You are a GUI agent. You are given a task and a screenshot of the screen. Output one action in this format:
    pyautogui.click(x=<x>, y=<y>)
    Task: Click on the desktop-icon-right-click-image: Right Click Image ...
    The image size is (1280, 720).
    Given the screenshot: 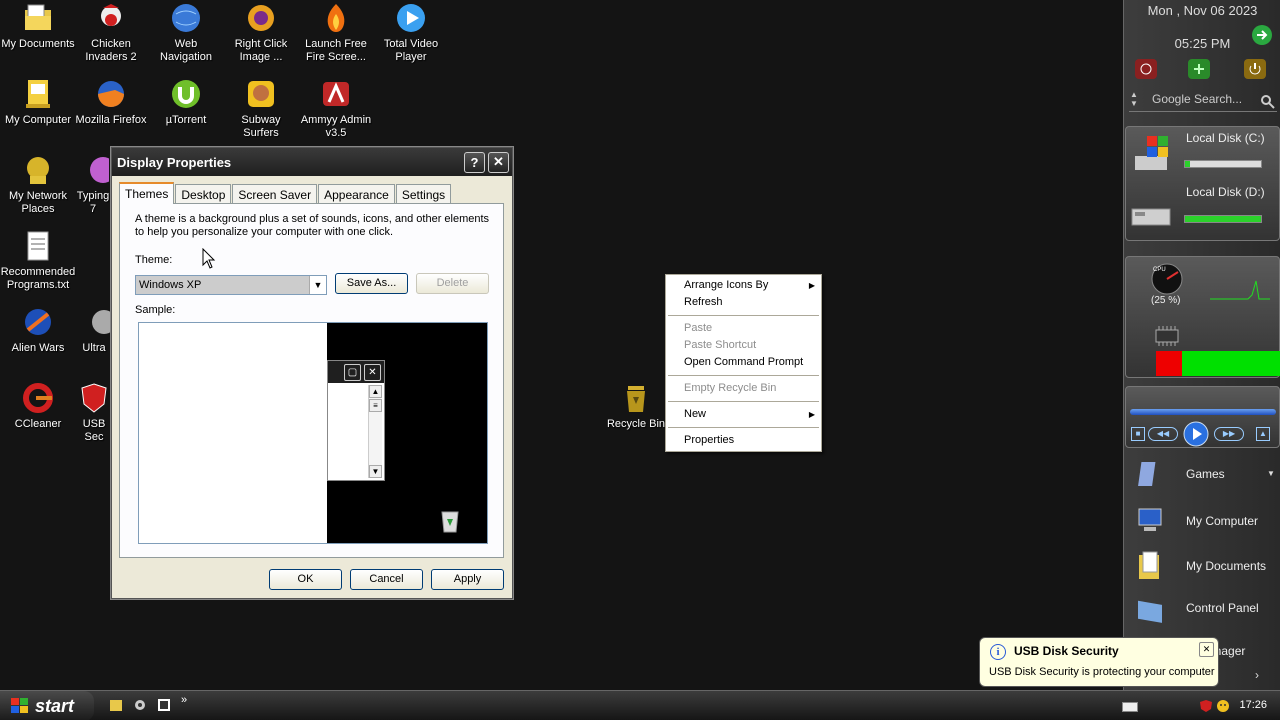 What is the action you would take?
    pyautogui.click(x=261, y=33)
    